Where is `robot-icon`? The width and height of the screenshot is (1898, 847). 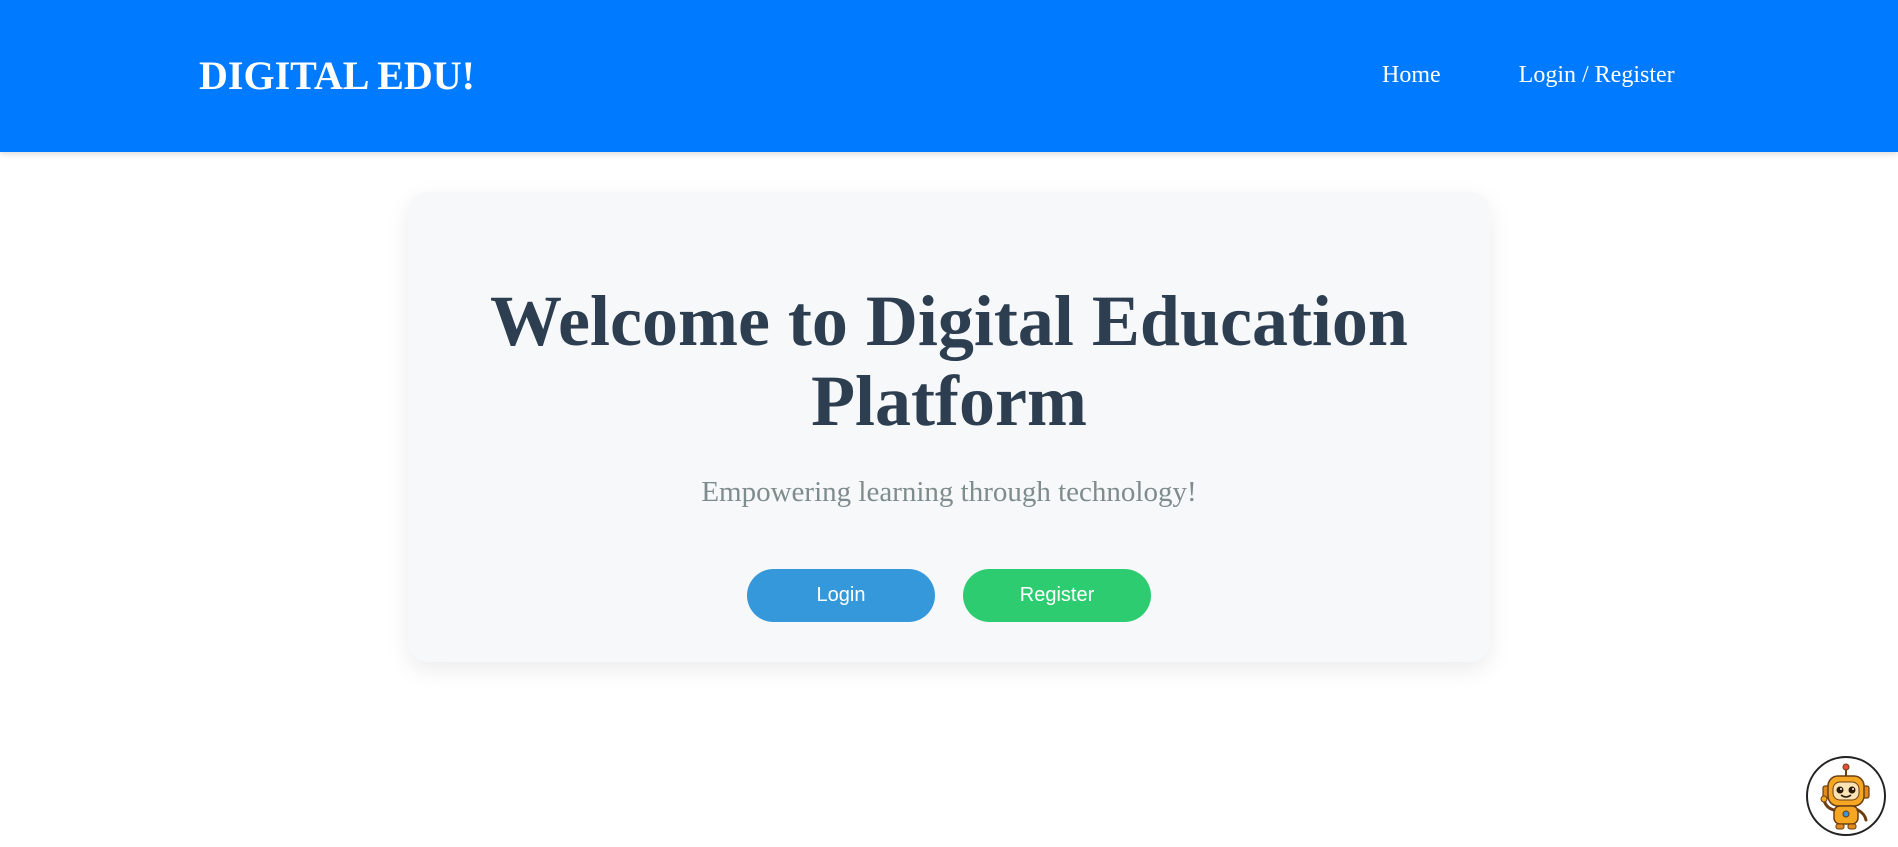 robot-icon is located at coordinates (1845, 796).